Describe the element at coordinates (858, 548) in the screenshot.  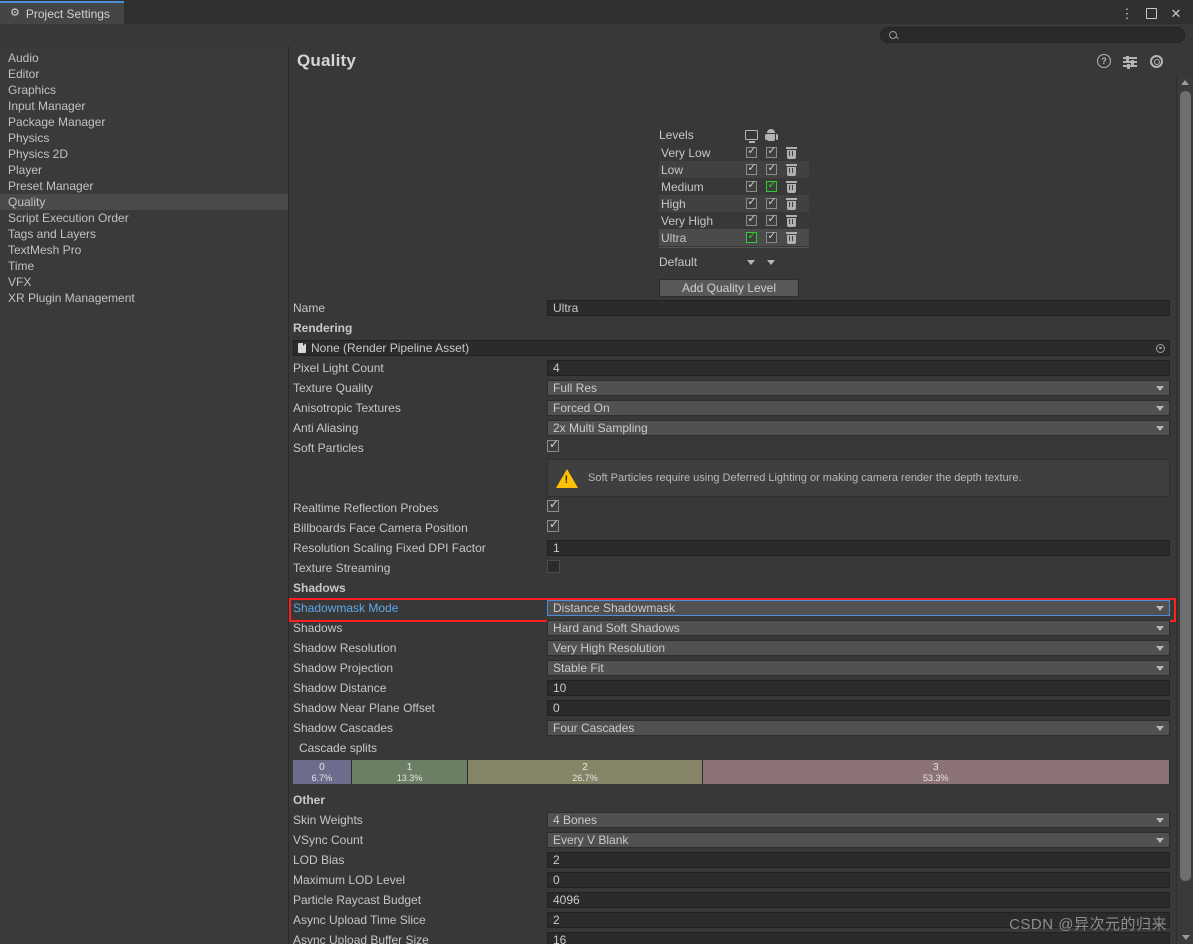
I see `resolution-scaling-fixed-dpi-factor-input: 1` at that location.